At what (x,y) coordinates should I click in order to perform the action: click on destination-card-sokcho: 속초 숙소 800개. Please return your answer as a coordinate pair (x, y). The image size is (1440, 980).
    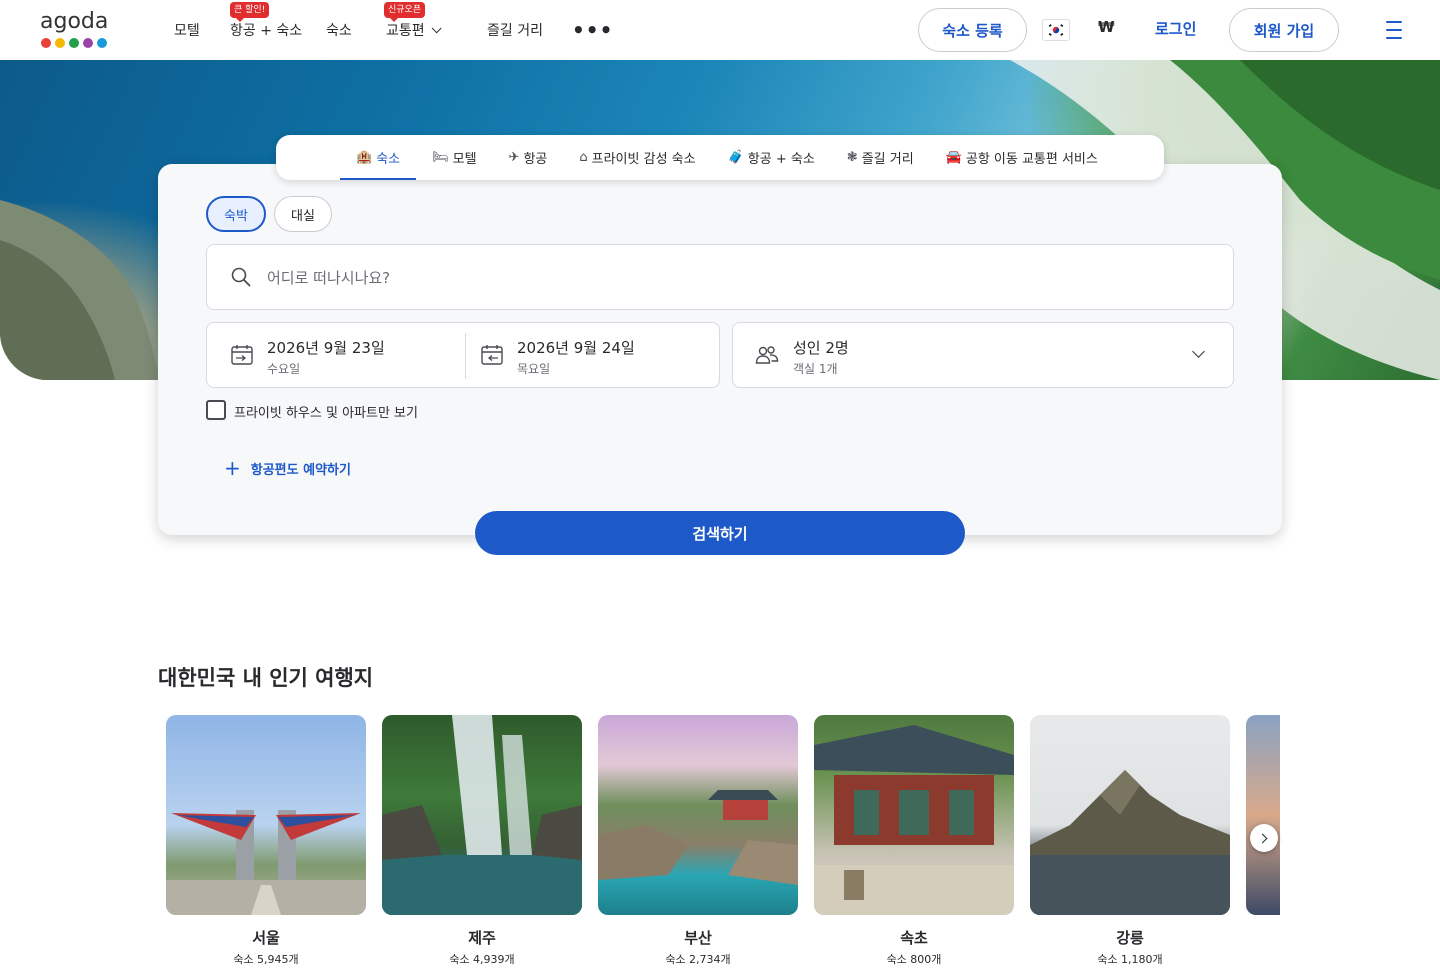
    Looking at the image, I should click on (914, 841).